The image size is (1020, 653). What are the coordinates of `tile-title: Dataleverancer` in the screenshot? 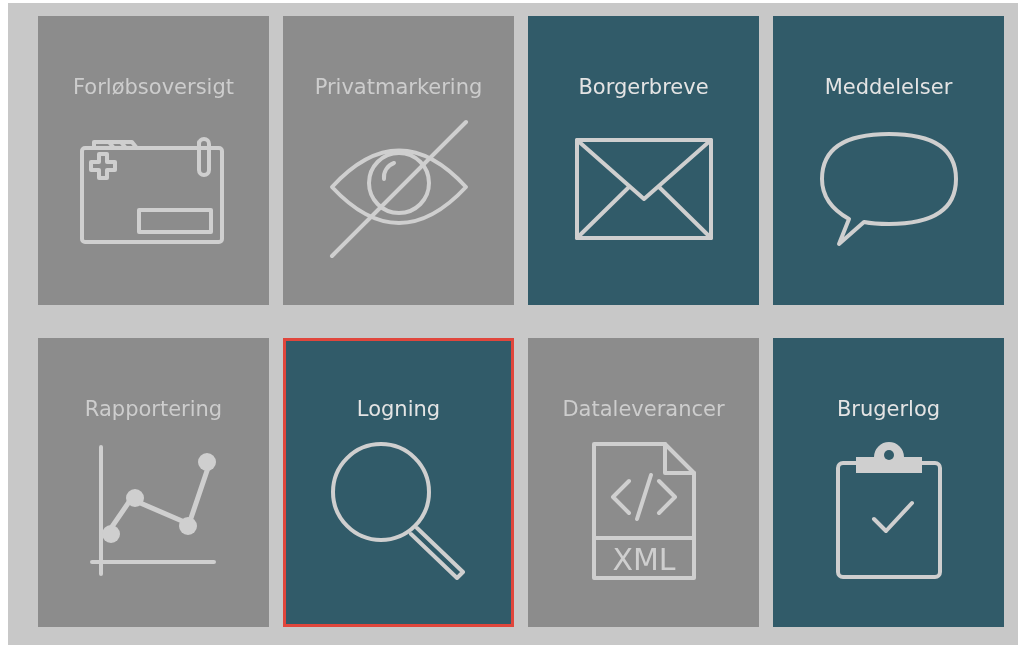 It's located at (643, 409).